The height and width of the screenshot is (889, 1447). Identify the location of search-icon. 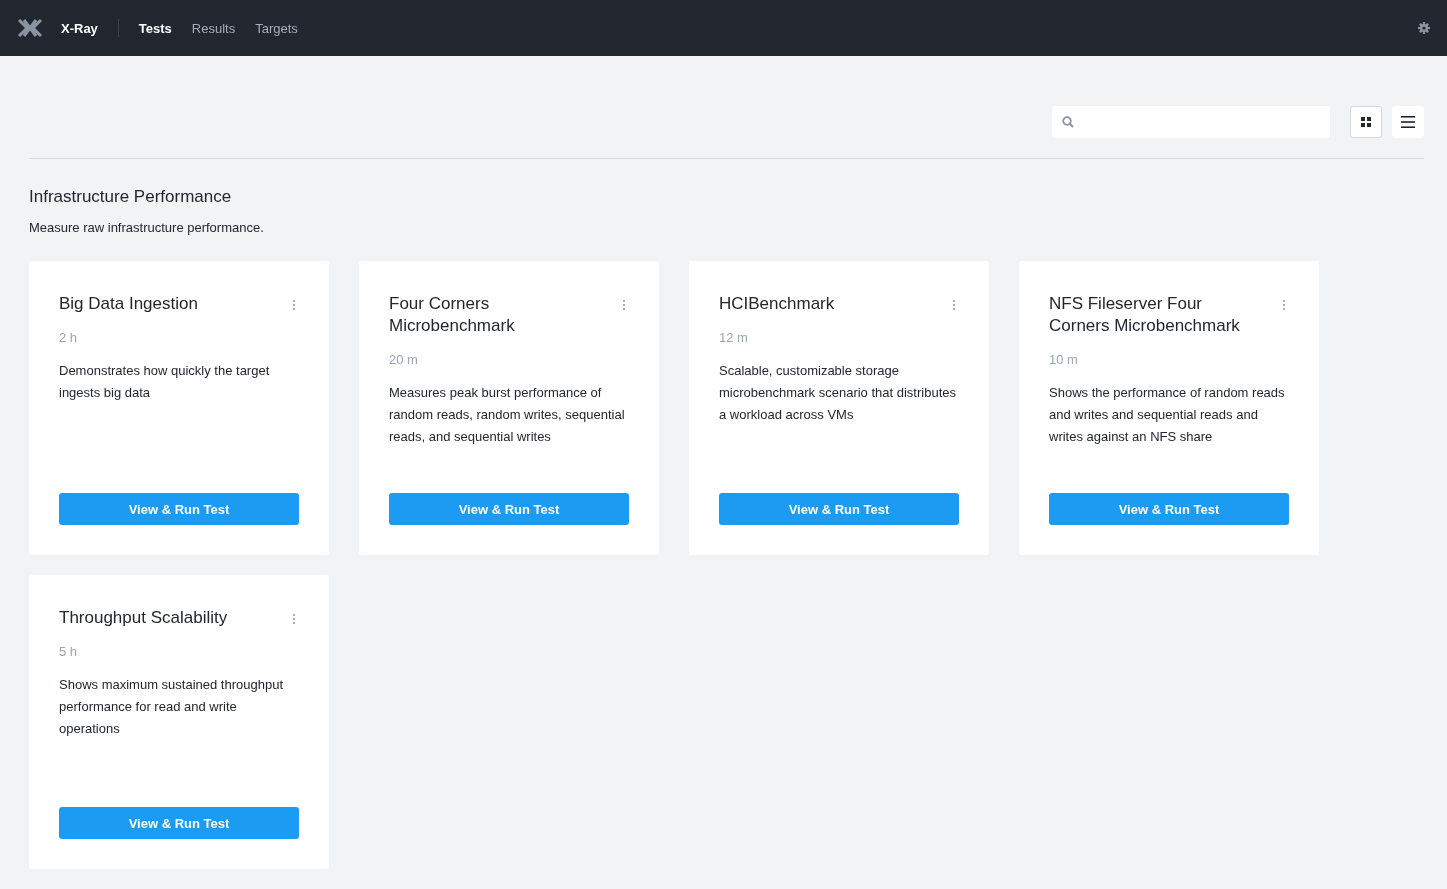
(1068, 122).